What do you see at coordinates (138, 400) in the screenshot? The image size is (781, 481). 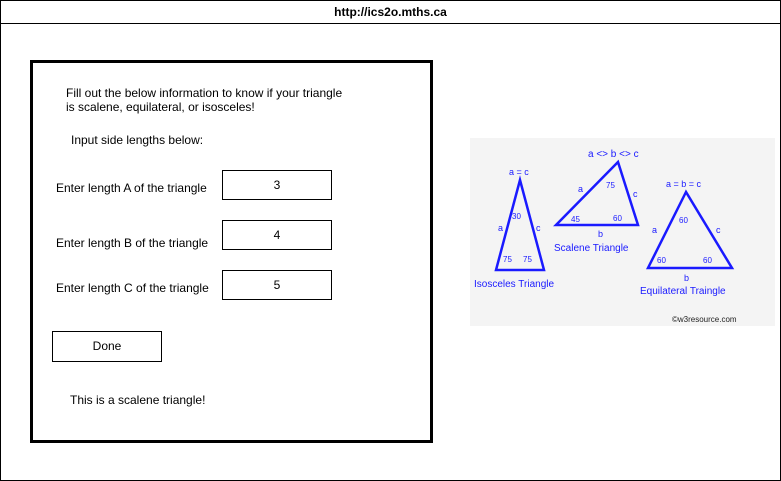 I see `result-message: This is a scalene triangle!` at bounding box center [138, 400].